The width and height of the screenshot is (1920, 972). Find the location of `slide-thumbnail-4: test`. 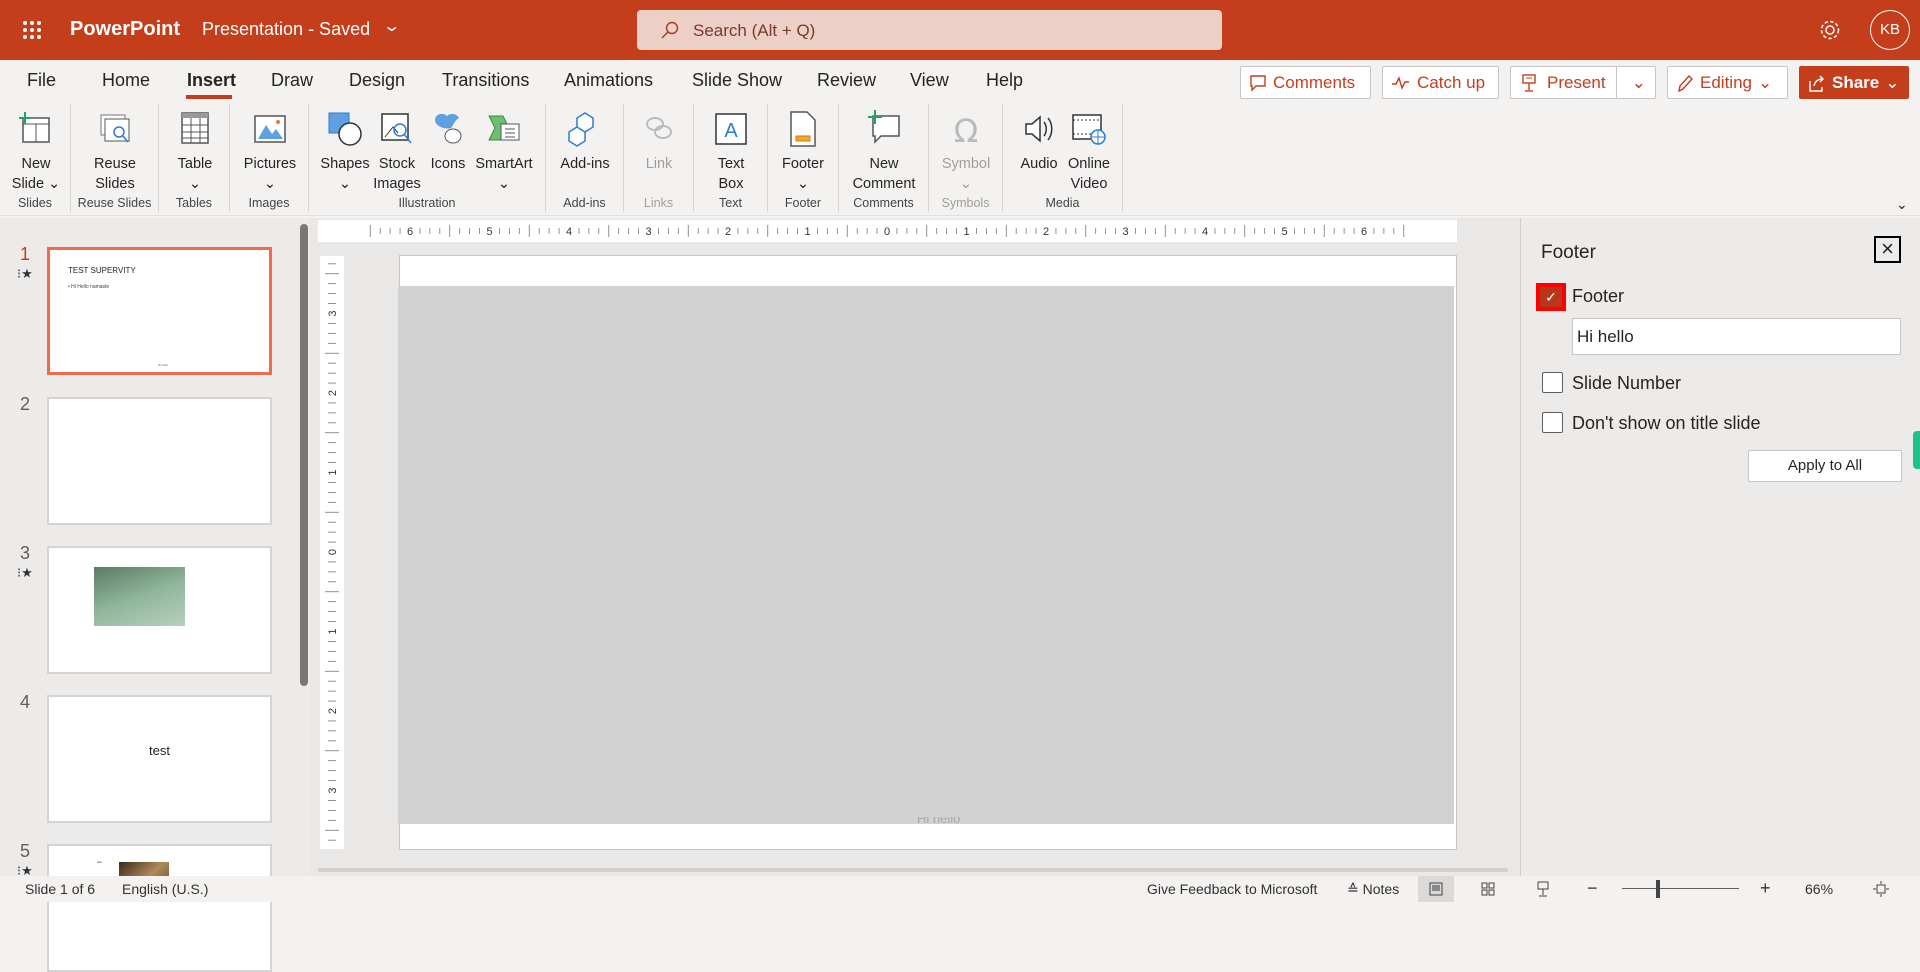

slide-thumbnail-4: test is located at coordinates (159, 759).